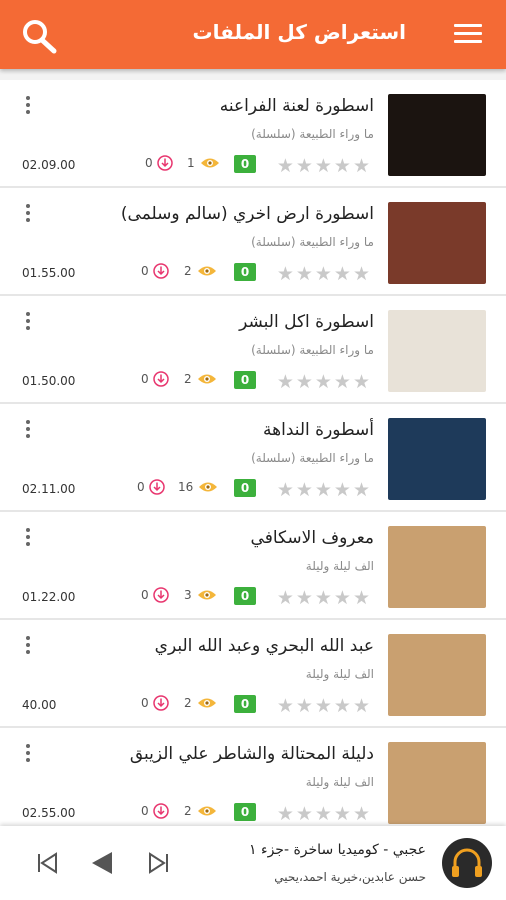 The height and width of the screenshot is (900, 506). I want to click on item-title: عبد الله البحري وعبد الله البري, so click(264, 646).